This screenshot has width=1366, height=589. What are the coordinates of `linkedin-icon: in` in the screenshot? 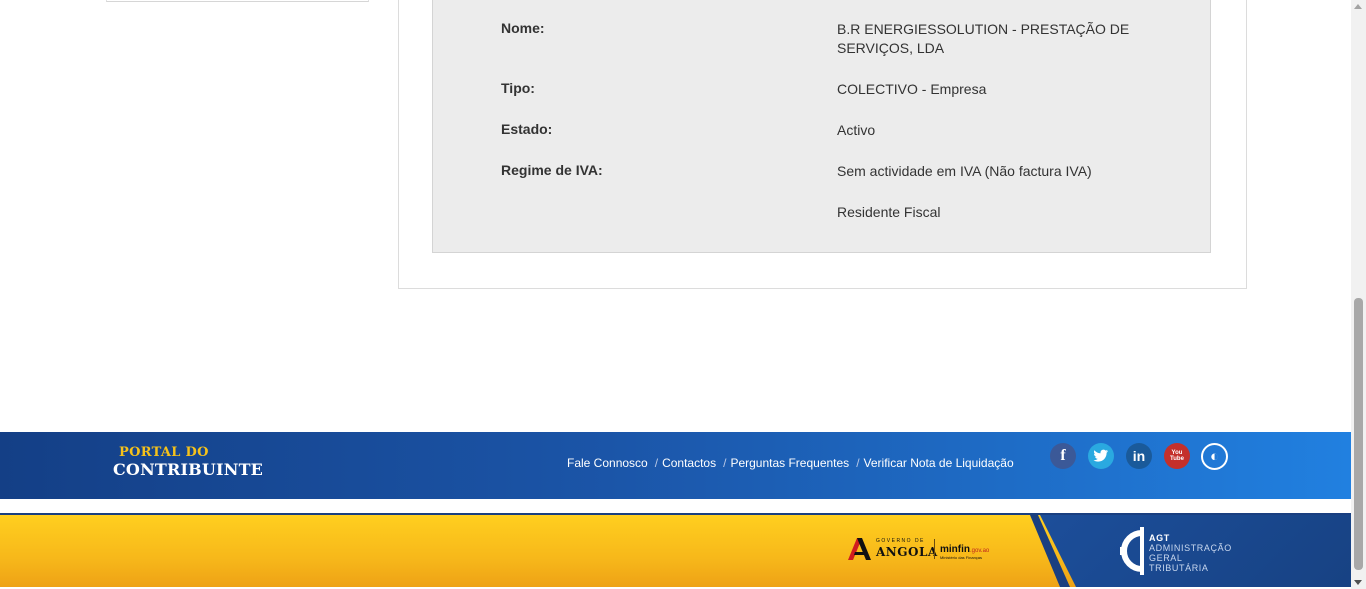 It's located at (1139, 456).